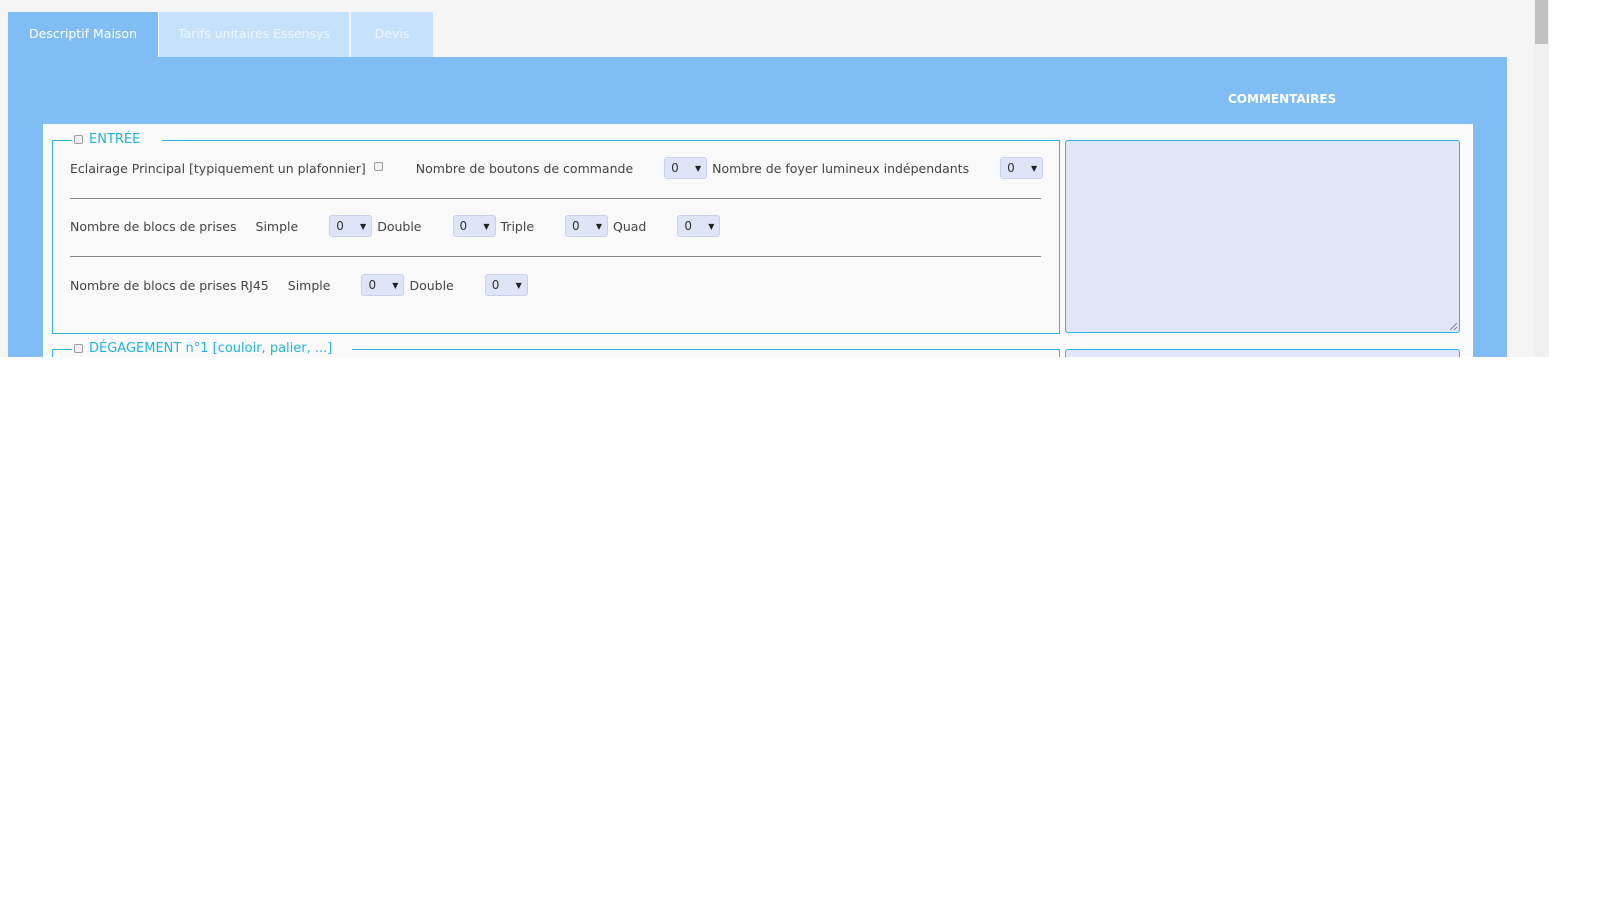 This screenshot has height=900, width=1600. Describe the element at coordinates (1541, 22) in the screenshot. I see `scrollbar-thumb` at that location.